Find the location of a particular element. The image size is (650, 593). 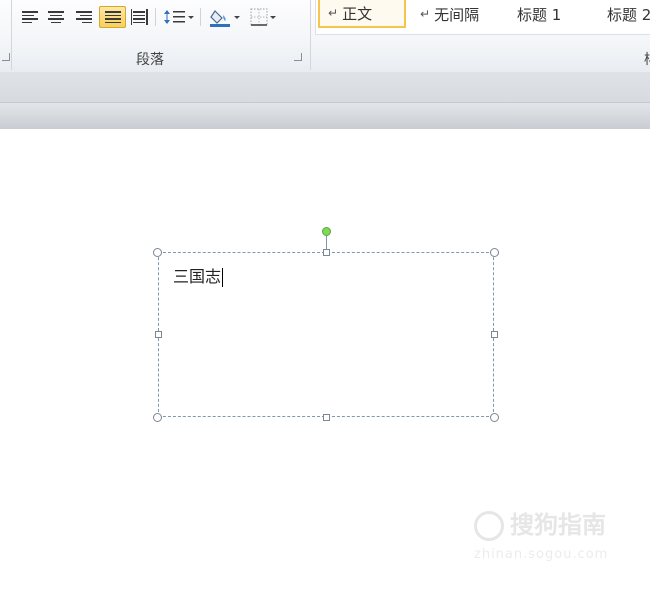

resize-handle-bottom is located at coordinates (326, 417).